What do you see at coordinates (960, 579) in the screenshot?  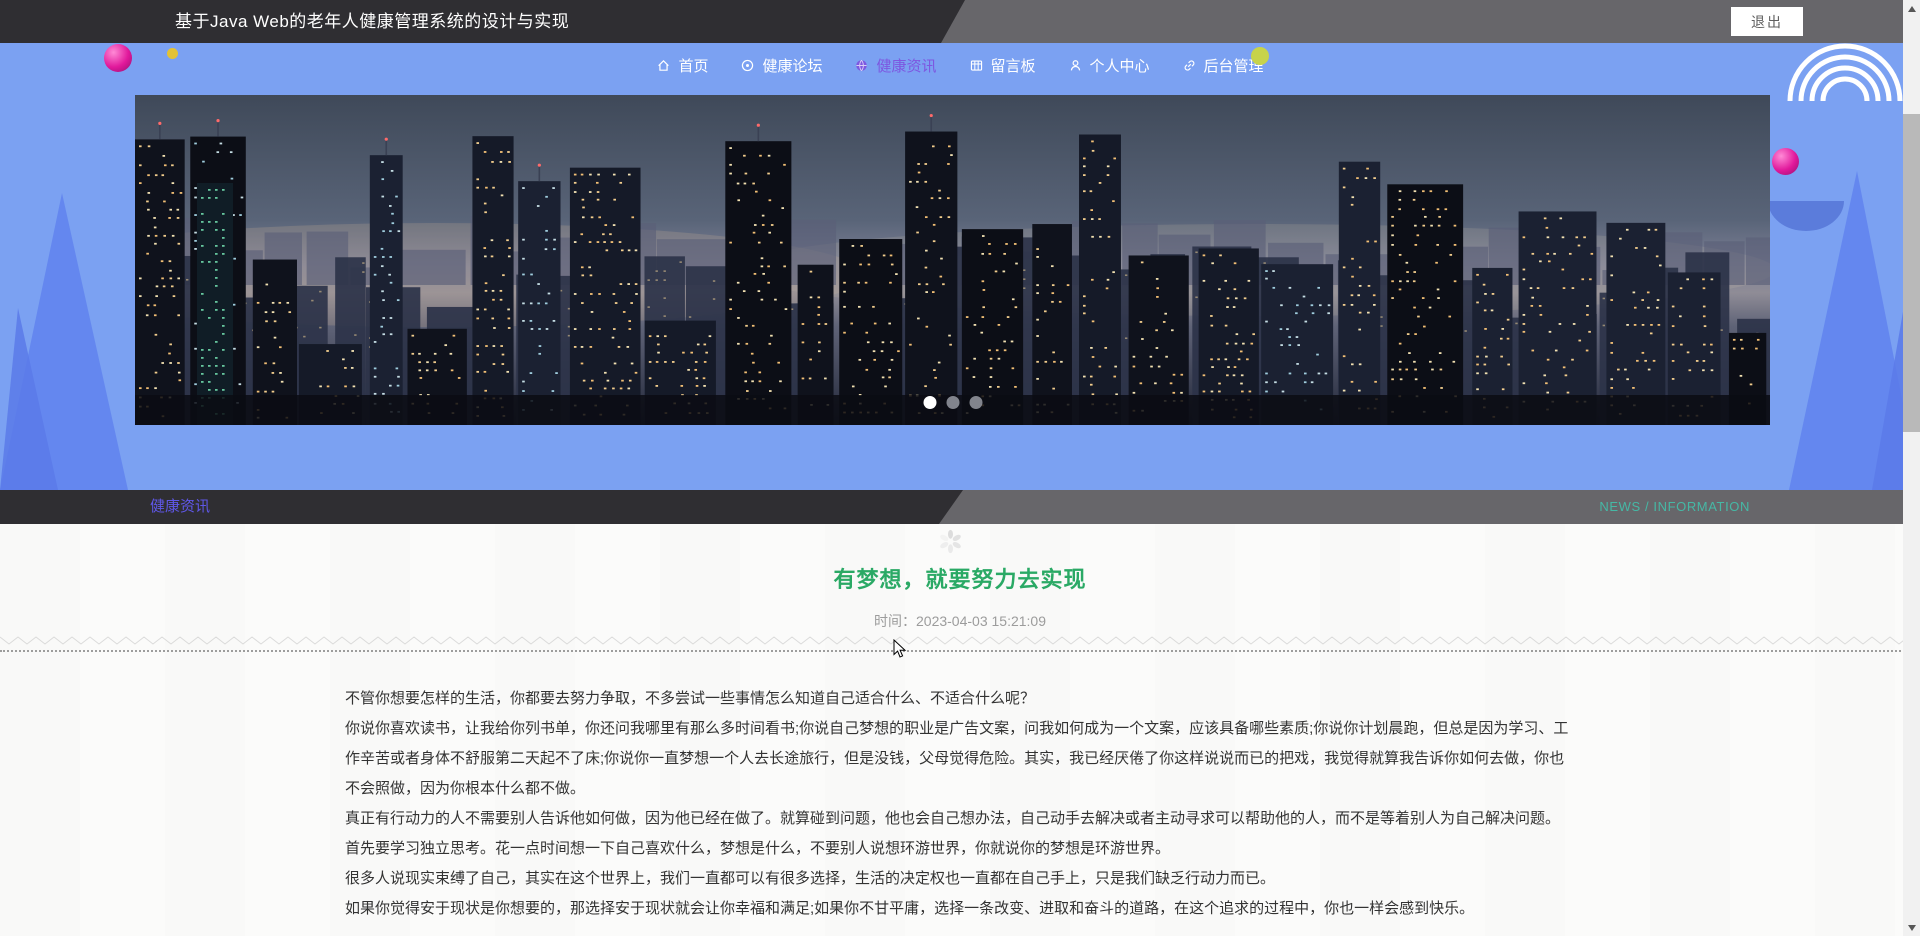 I see `article-title: 有梦想，就要努力去实现` at bounding box center [960, 579].